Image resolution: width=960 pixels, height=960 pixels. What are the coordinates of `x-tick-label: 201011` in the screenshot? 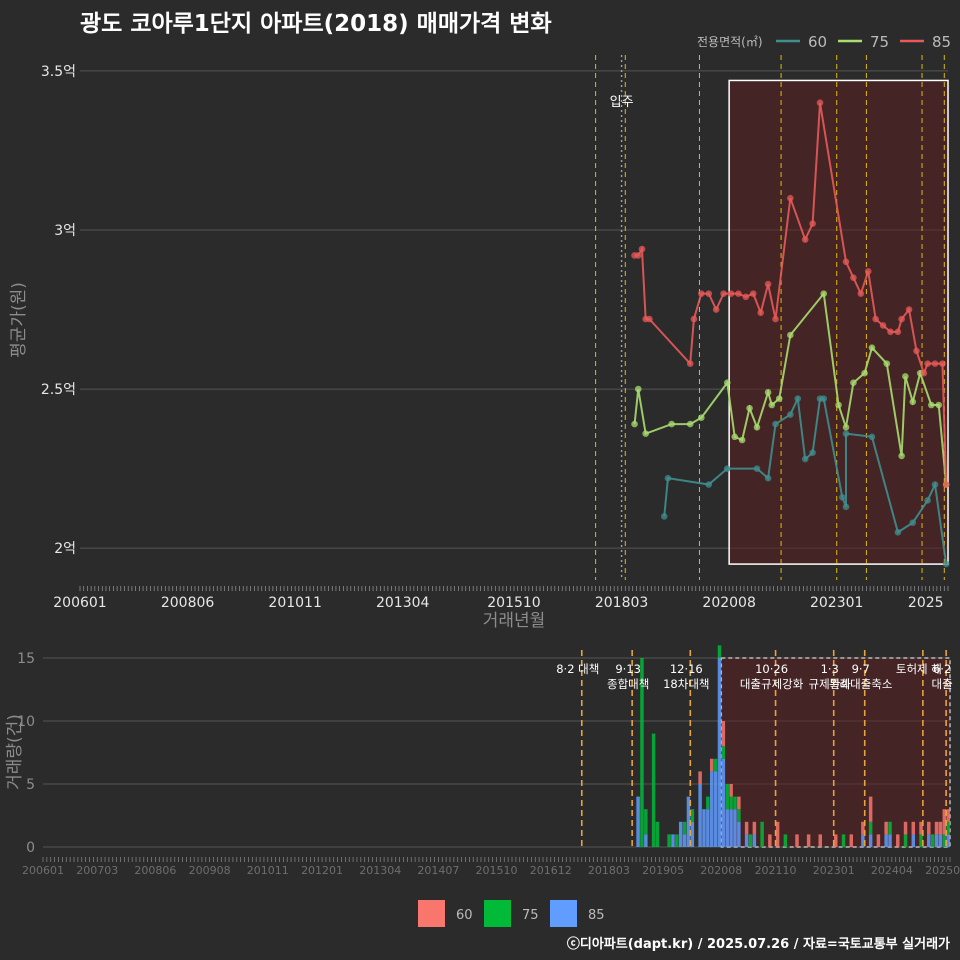 It's located at (294, 603).